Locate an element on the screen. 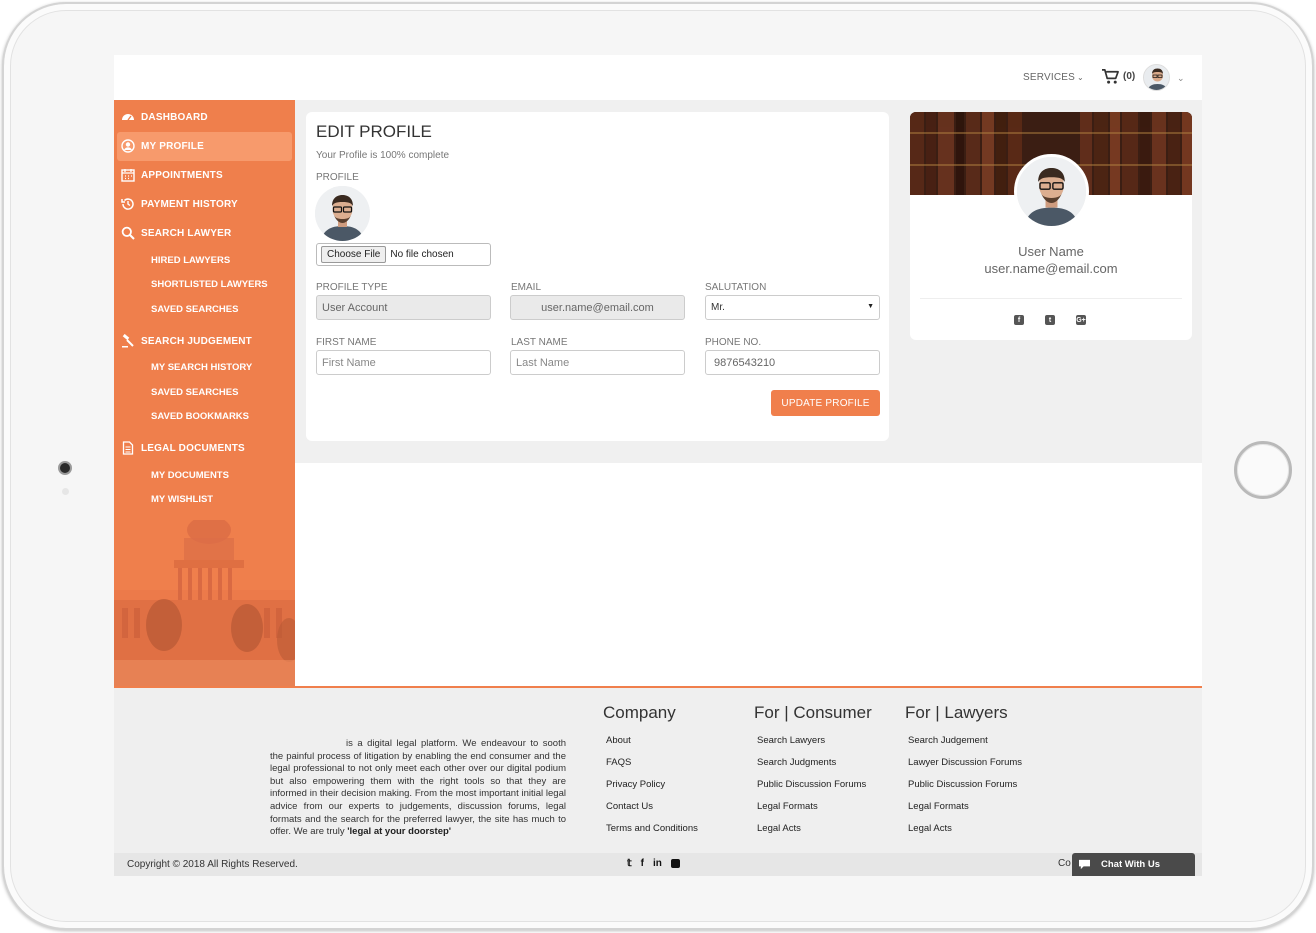 This screenshot has height=933, width=1316. footer-link: Terms and Conditions is located at coordinates (650, 834).